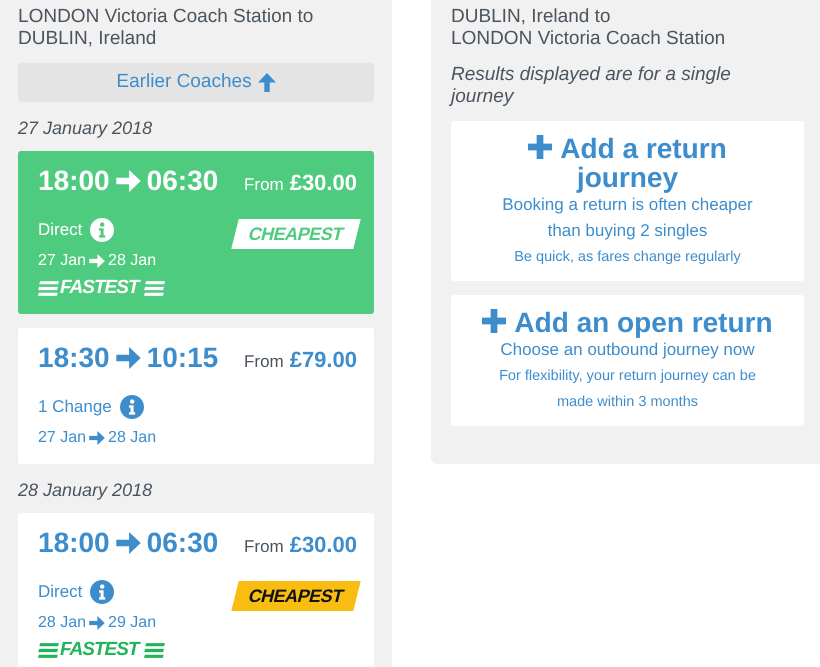 The image size is (820, 667). I want to click on changes-label: 1 Change, so click(75, 407).